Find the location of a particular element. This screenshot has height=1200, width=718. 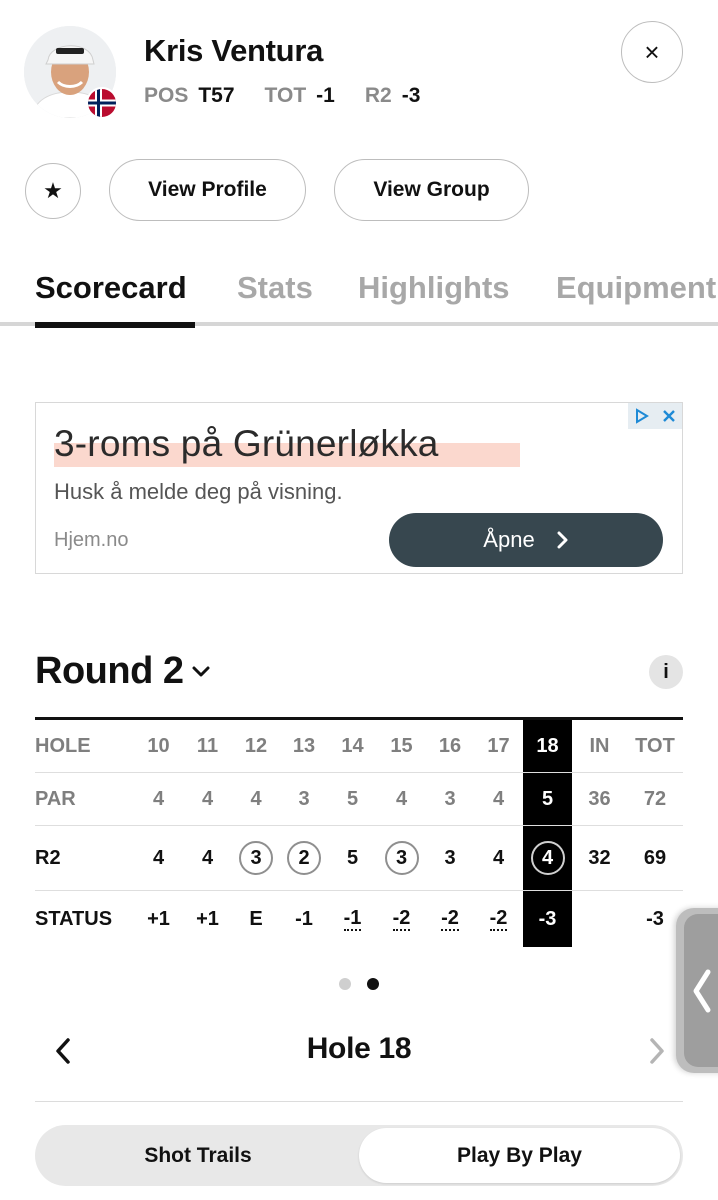

score-birdie: 2 is located at coordinates (304, 858).